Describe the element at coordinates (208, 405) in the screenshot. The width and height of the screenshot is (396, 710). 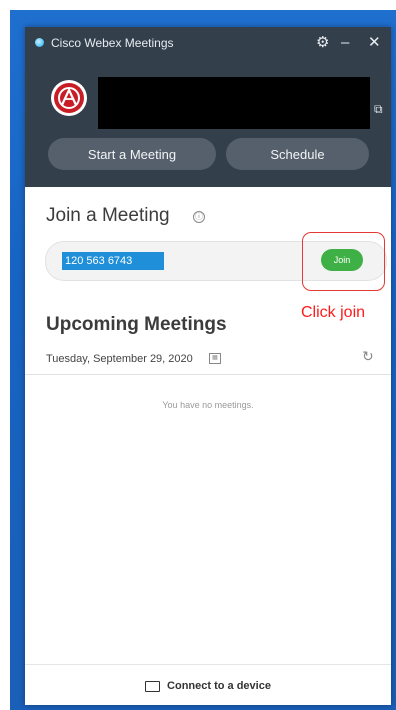
I see `no-meetings-text: You have no meetings.` at that location.